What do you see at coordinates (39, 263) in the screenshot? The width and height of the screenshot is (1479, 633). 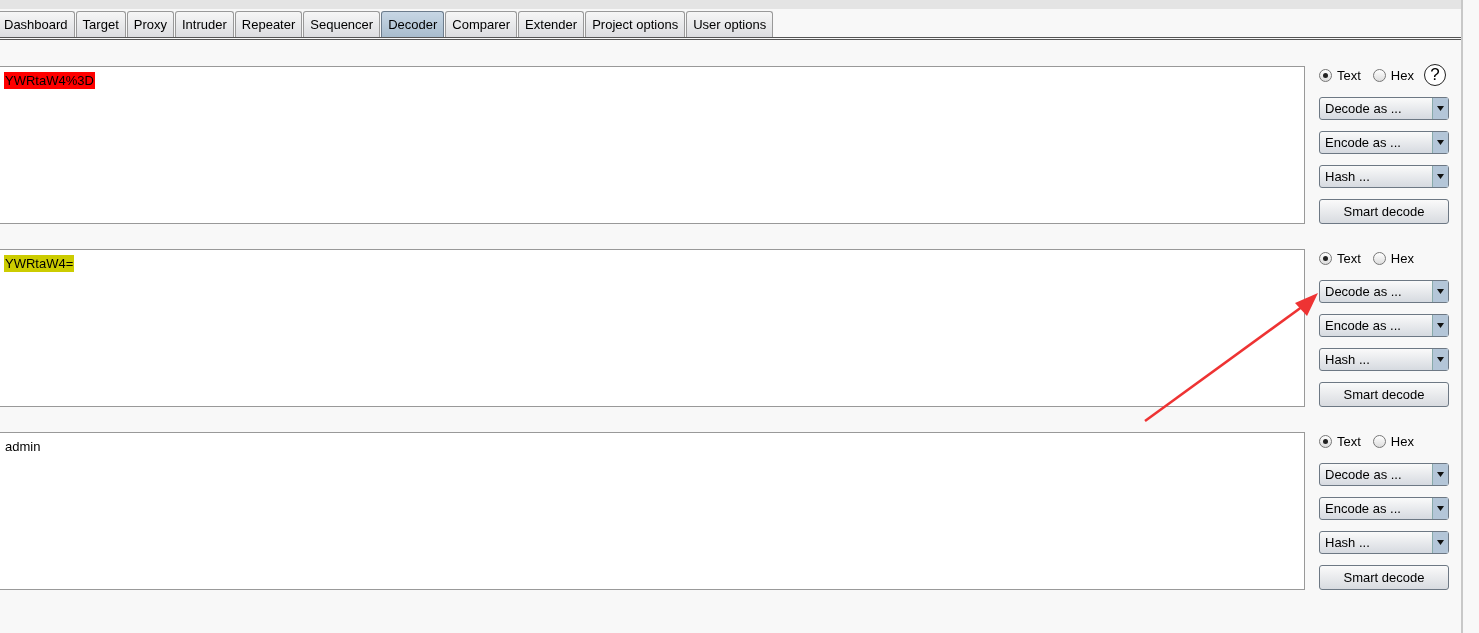 I see `text-content: YWRtaW4=` at bounding box center [39, 263].